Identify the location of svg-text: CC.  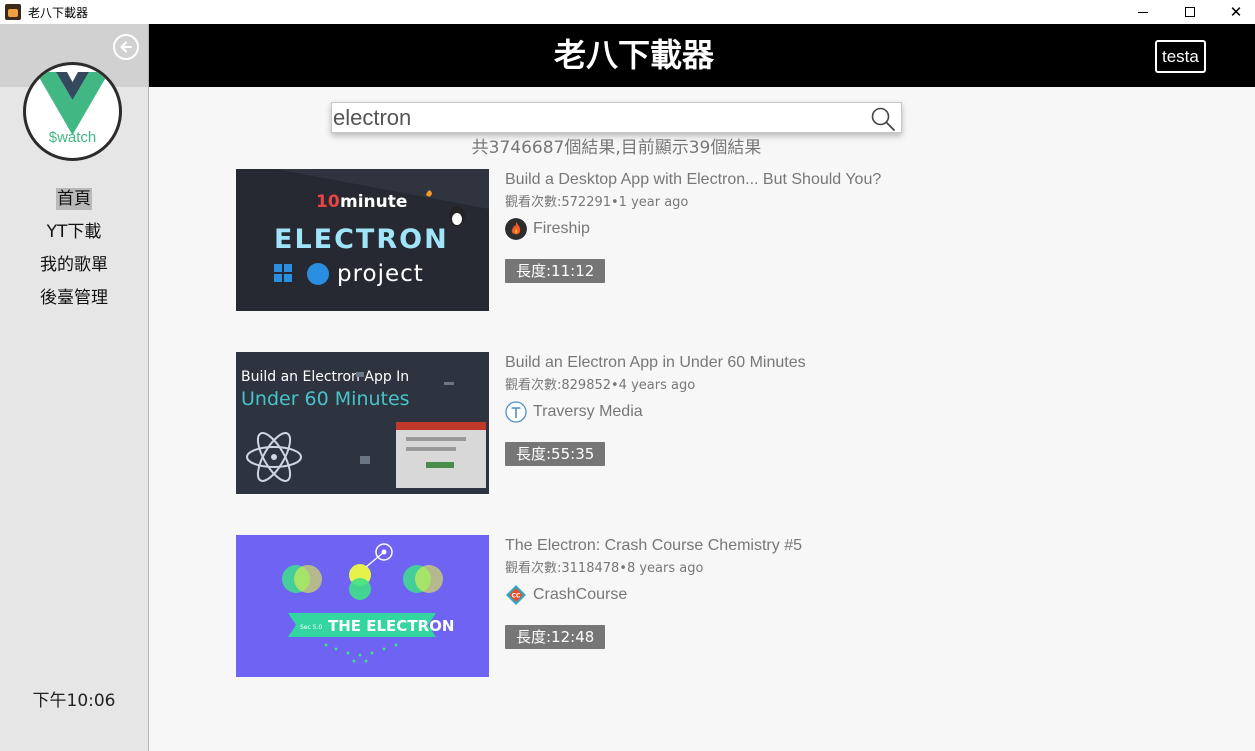
(516, 596).